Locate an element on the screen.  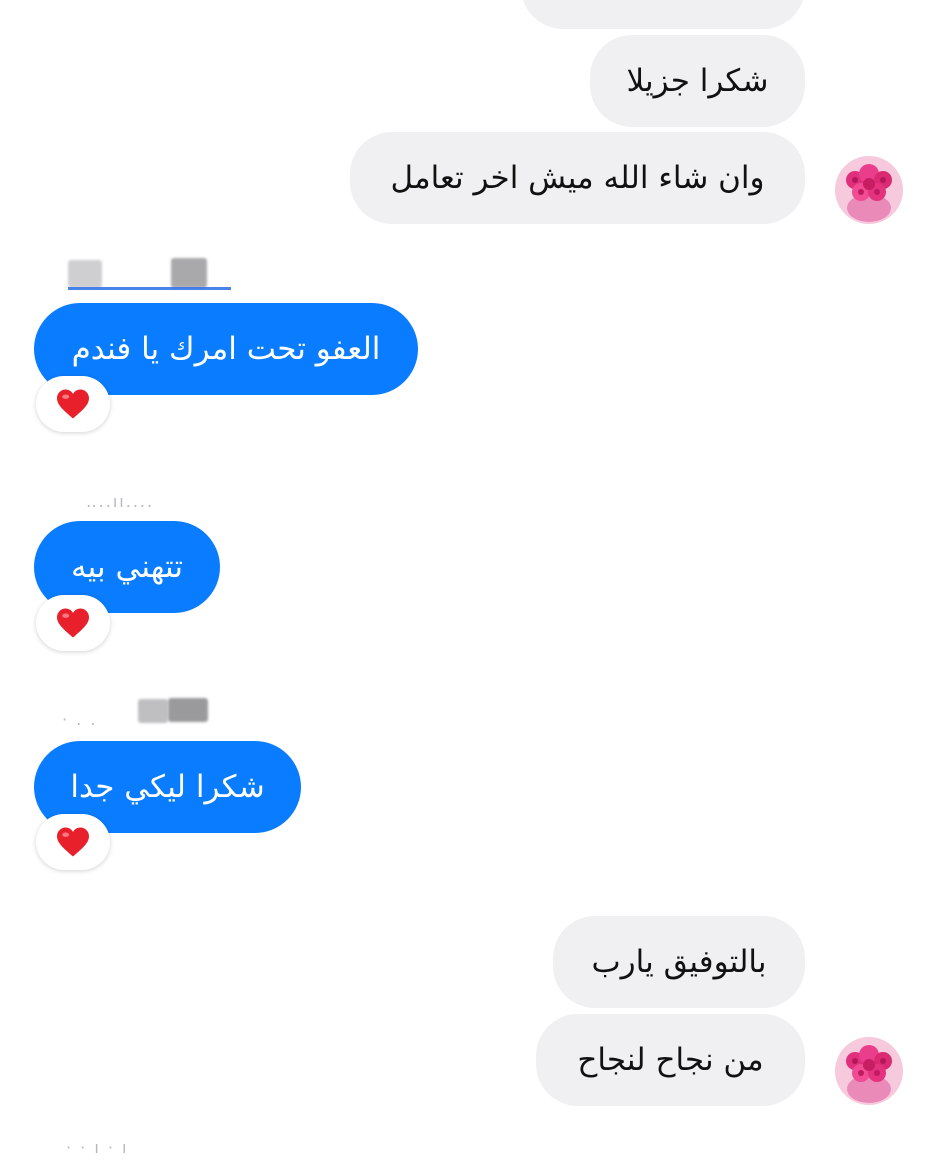
message-text: شكرا جزيلا is located at coordinates (697, 80).